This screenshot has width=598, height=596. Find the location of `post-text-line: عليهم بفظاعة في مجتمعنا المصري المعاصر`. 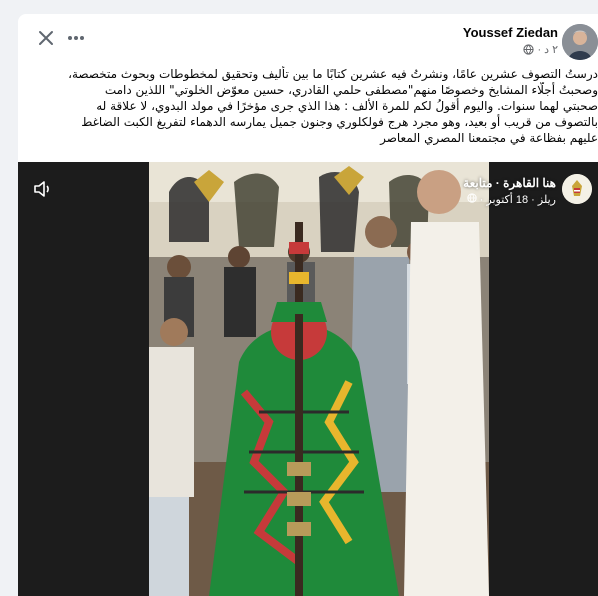

post-text-line: عليهم بفظاعة في مجتمعنا المصري المعاصر is located at coordinates (489, 138).